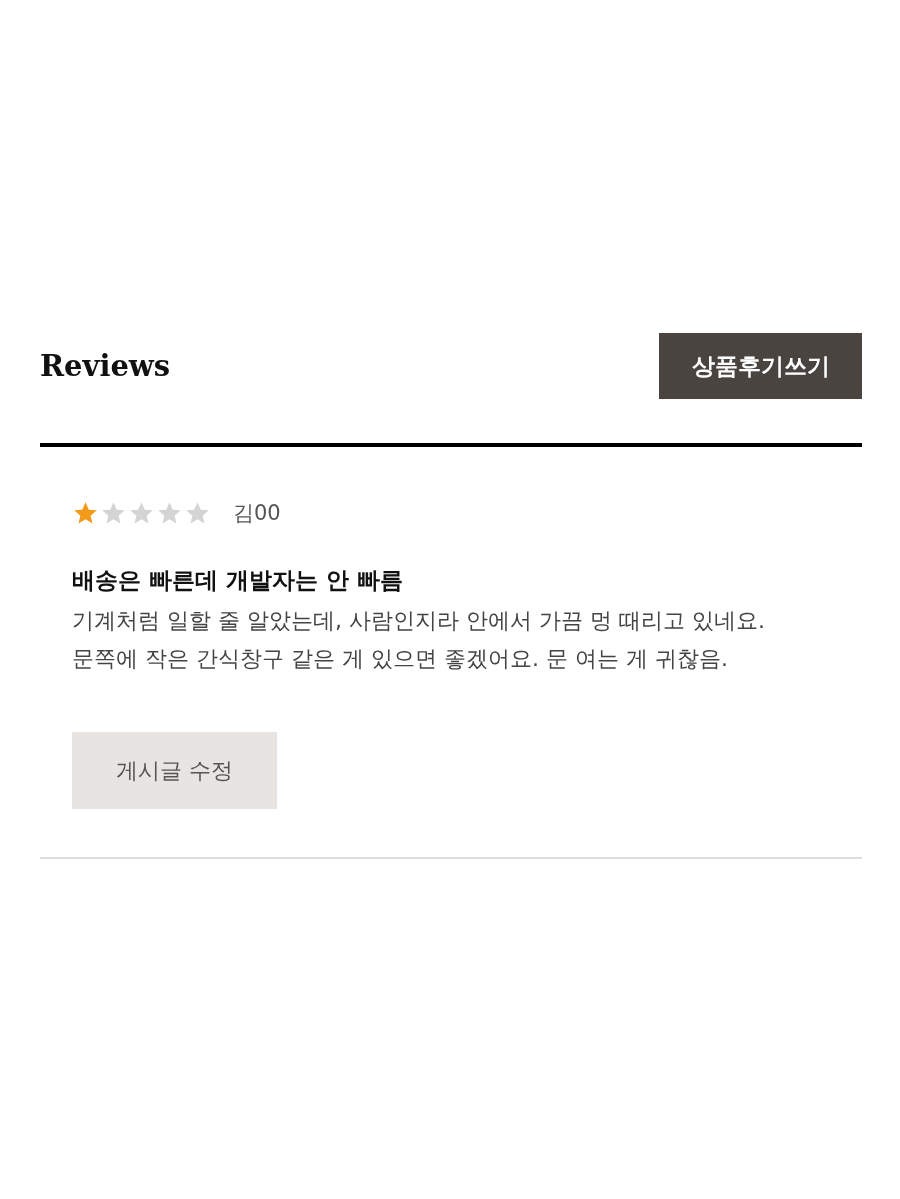  What do you see at coordinates (400, 659) in the screenshot?
I see `review-text: 문쪽에 작은 간식창구 같은 게 있으면 좋겠어요. 문 여는 게 귀찮음.` at bounding box center [400, 659].